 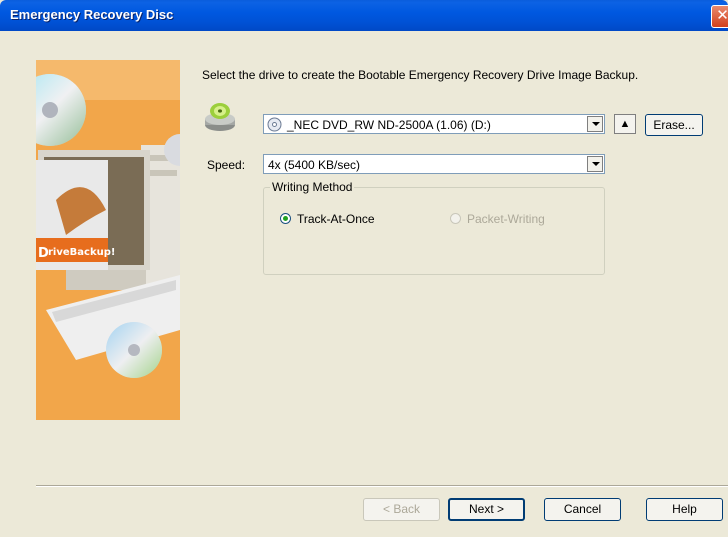 I want to click on cd-drive-icon, so click(x=220, y=117).